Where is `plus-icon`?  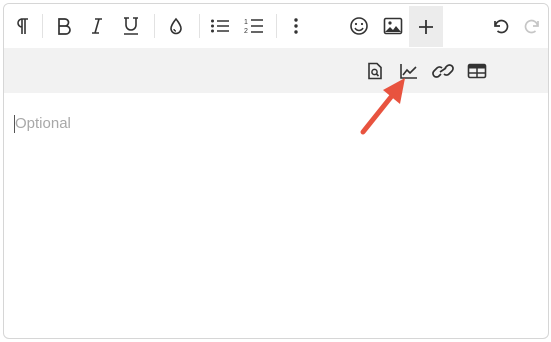
plus-icon is located at coordinates (426, 26).